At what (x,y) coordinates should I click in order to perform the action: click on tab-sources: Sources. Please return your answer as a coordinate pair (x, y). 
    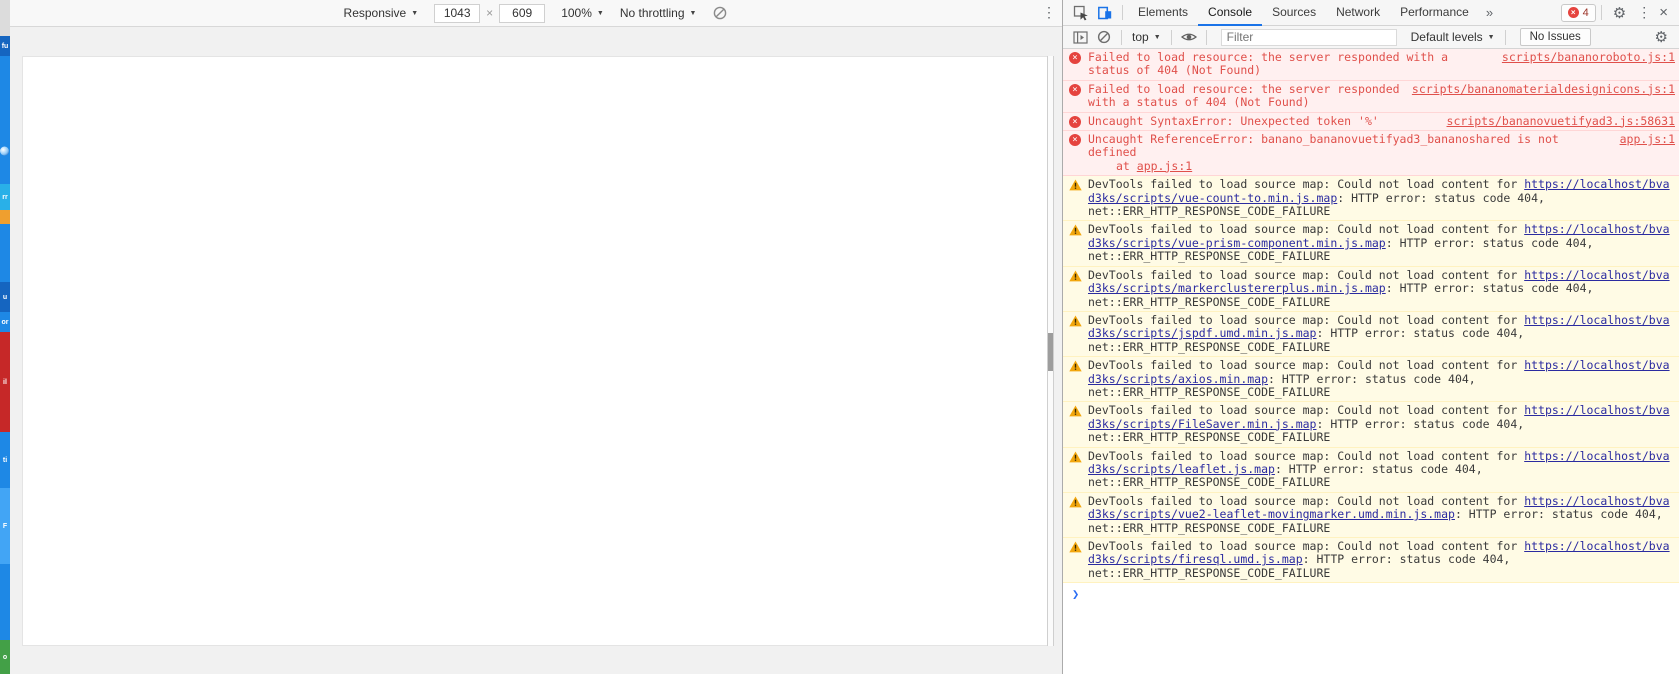
    Looking at the image, I should click on (1294, 13).